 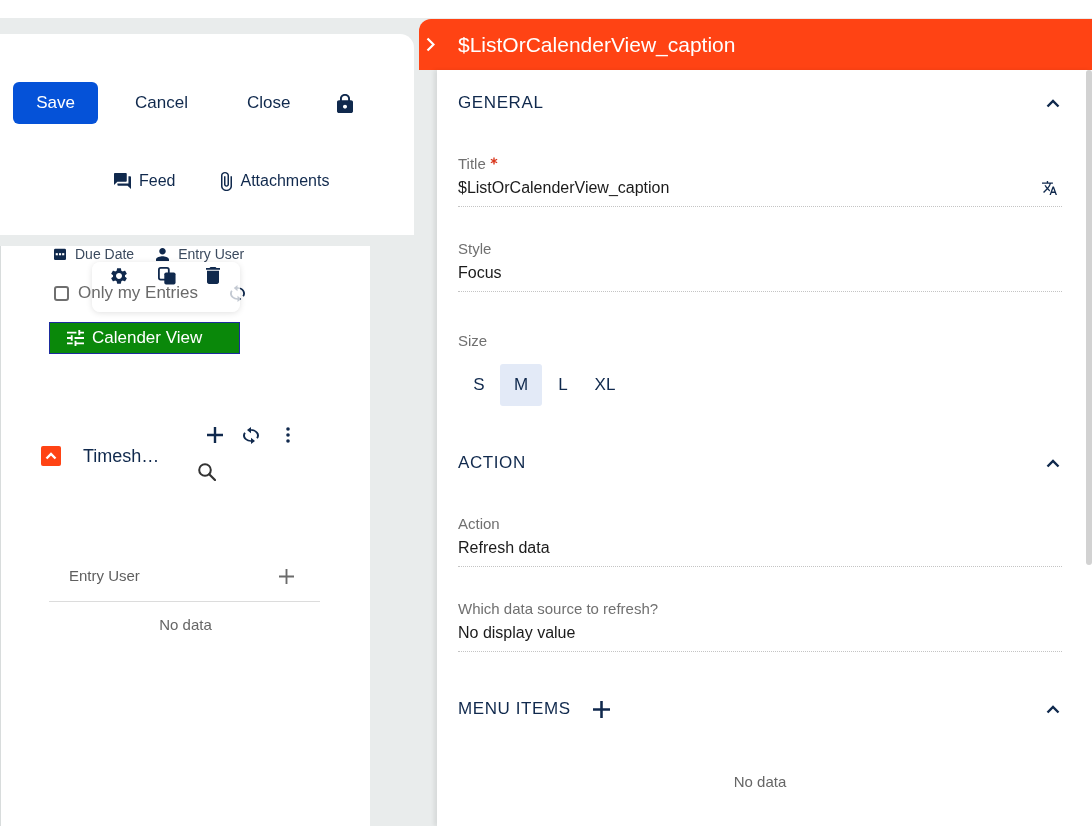 I want to click on filter-option: Entry User, so click(x=211, y=254).